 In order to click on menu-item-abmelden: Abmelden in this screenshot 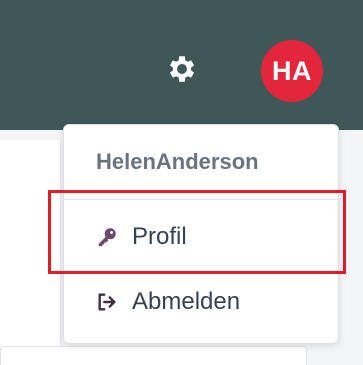, I will do `click(201, 302)`.